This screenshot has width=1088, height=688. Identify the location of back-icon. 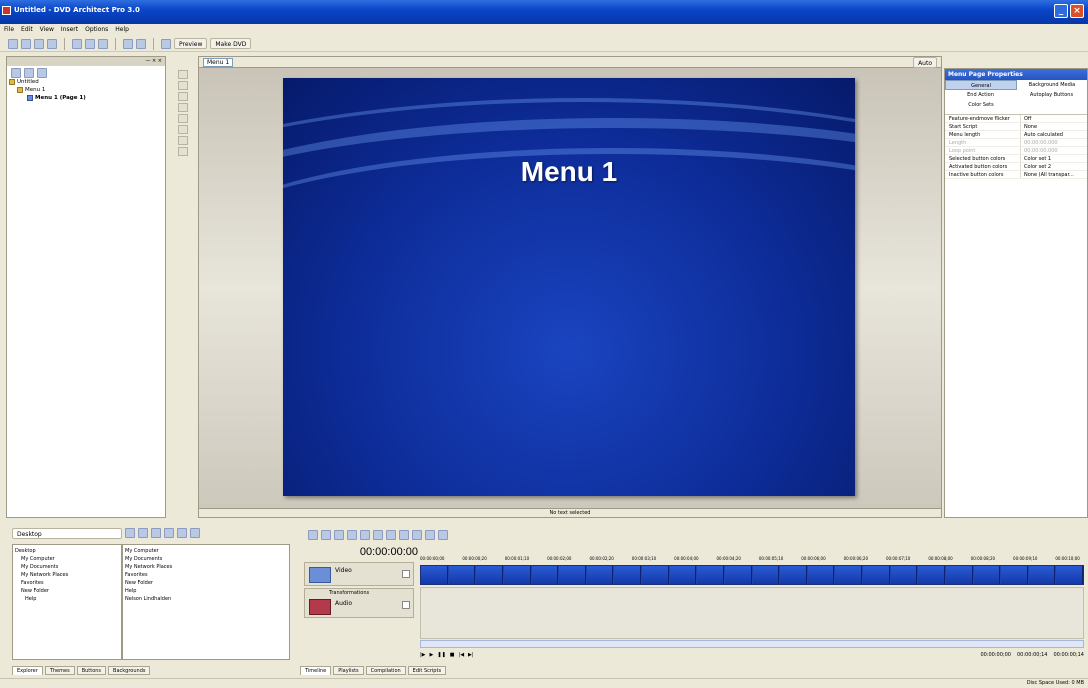
(29, 73).